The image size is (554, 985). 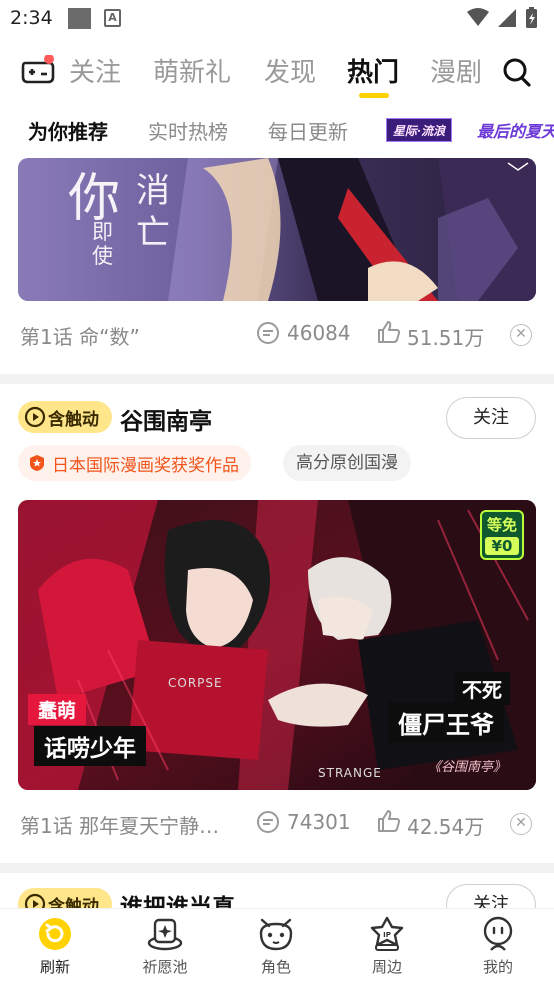 I want to click on refresh-icon, so click(x=55, y=934).